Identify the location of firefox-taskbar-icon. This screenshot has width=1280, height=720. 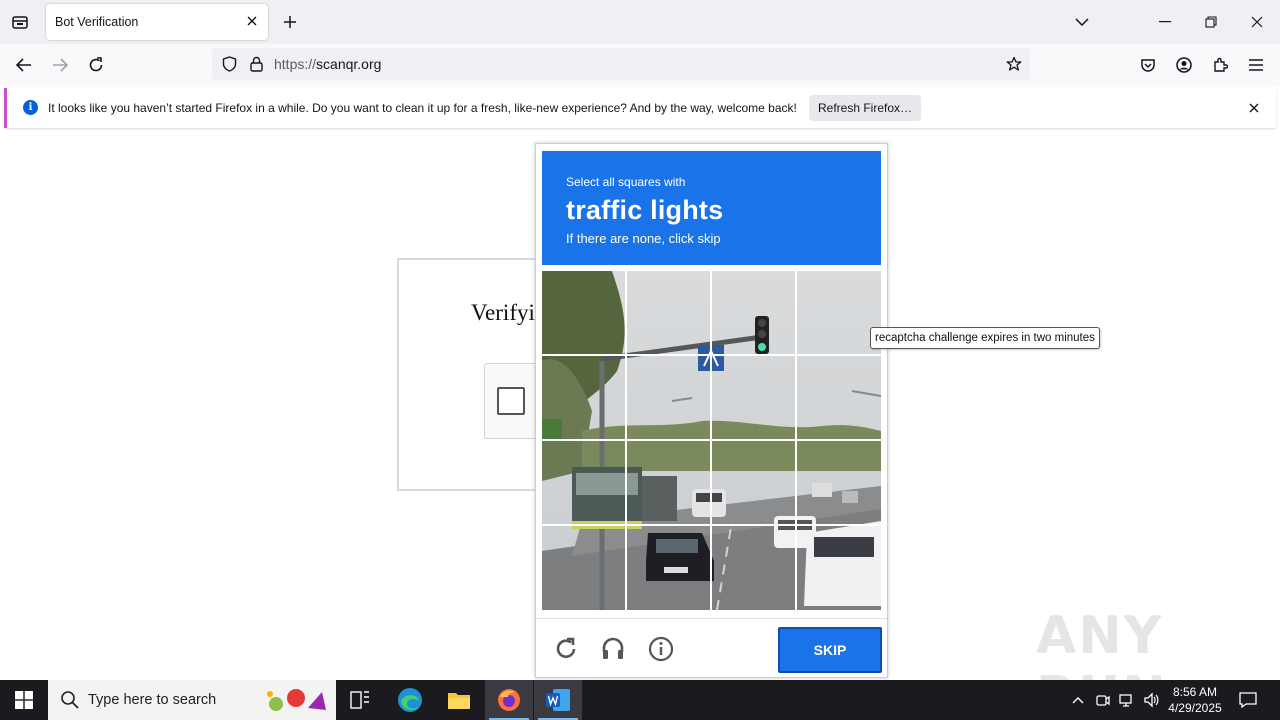
(509, 700).